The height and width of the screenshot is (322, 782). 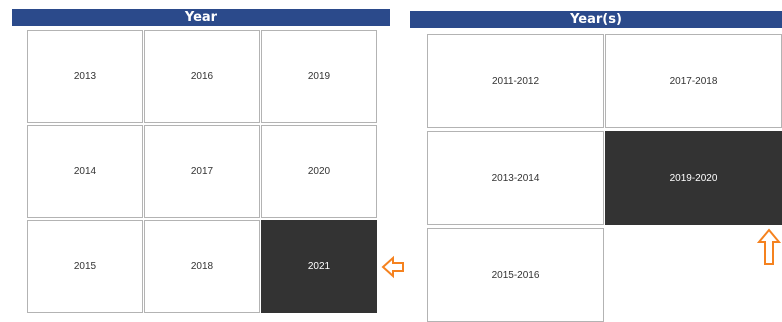 I want to click on year-range-tile: 2015-2016, so click(x=515, y=275).